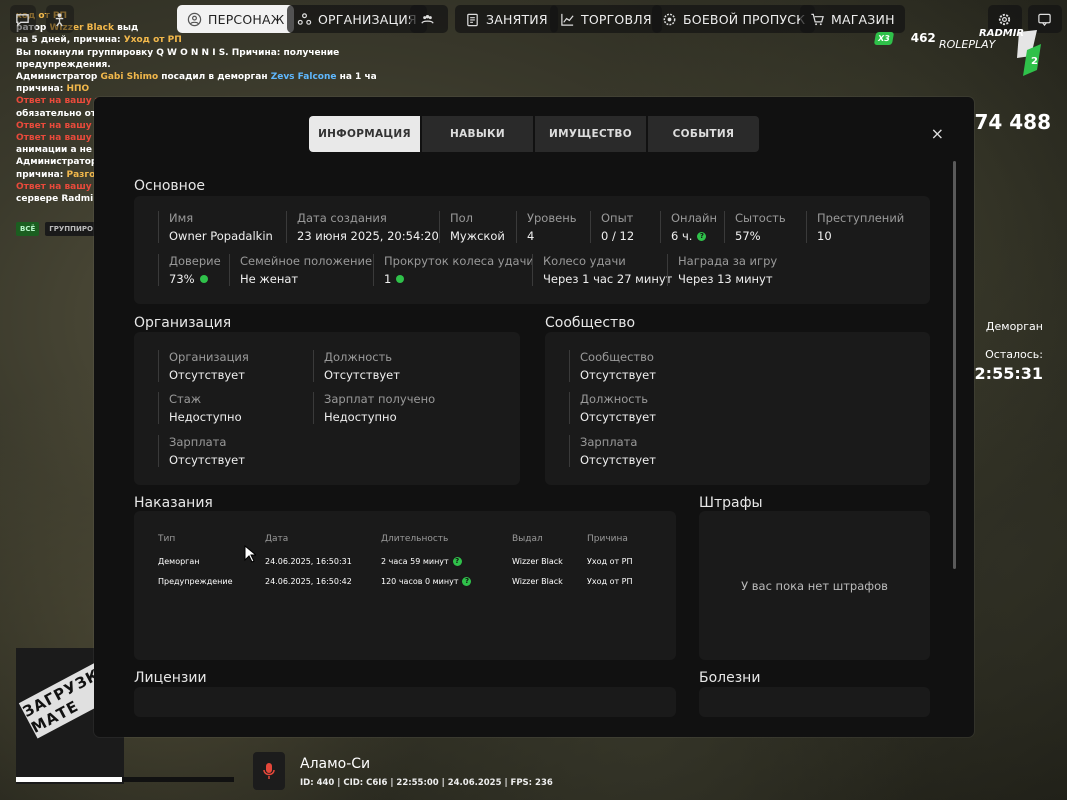 Image resolution: width=1067 pixels, height=800 pixels. What do you see at coordinates (221, 236) in the screenshot?
I see `name-value-text: Owner Popadalkin` at bounding box center [221, 236].